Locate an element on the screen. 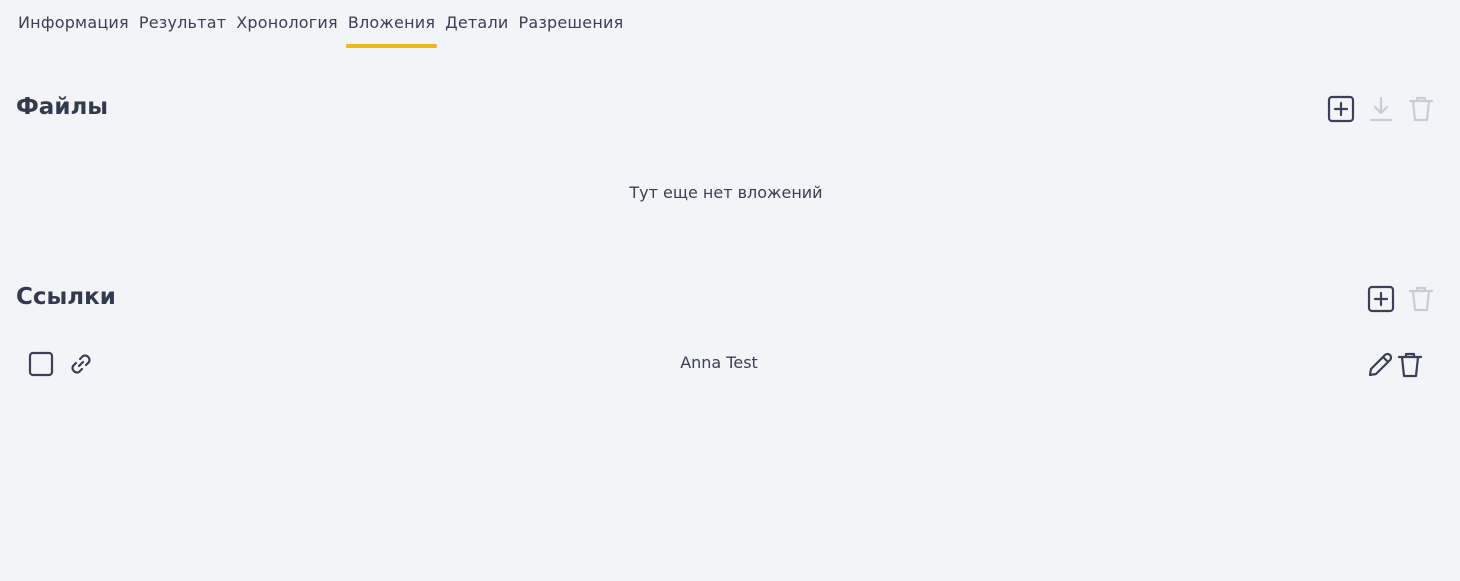 This screenshot has height=581, width=1460. delete-file-button is located at coordinates (1421, 109).